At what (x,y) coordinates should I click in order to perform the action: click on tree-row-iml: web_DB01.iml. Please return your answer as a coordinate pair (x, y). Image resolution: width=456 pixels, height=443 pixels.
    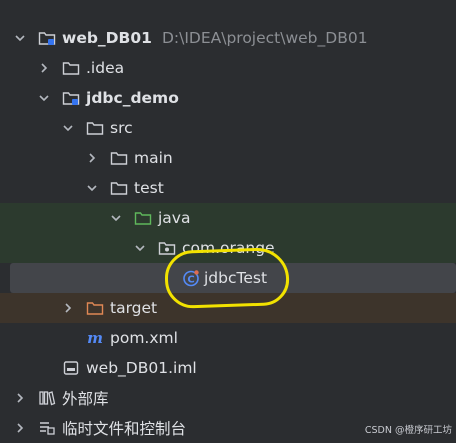
    Looking at the image, I should click on (228, 368).